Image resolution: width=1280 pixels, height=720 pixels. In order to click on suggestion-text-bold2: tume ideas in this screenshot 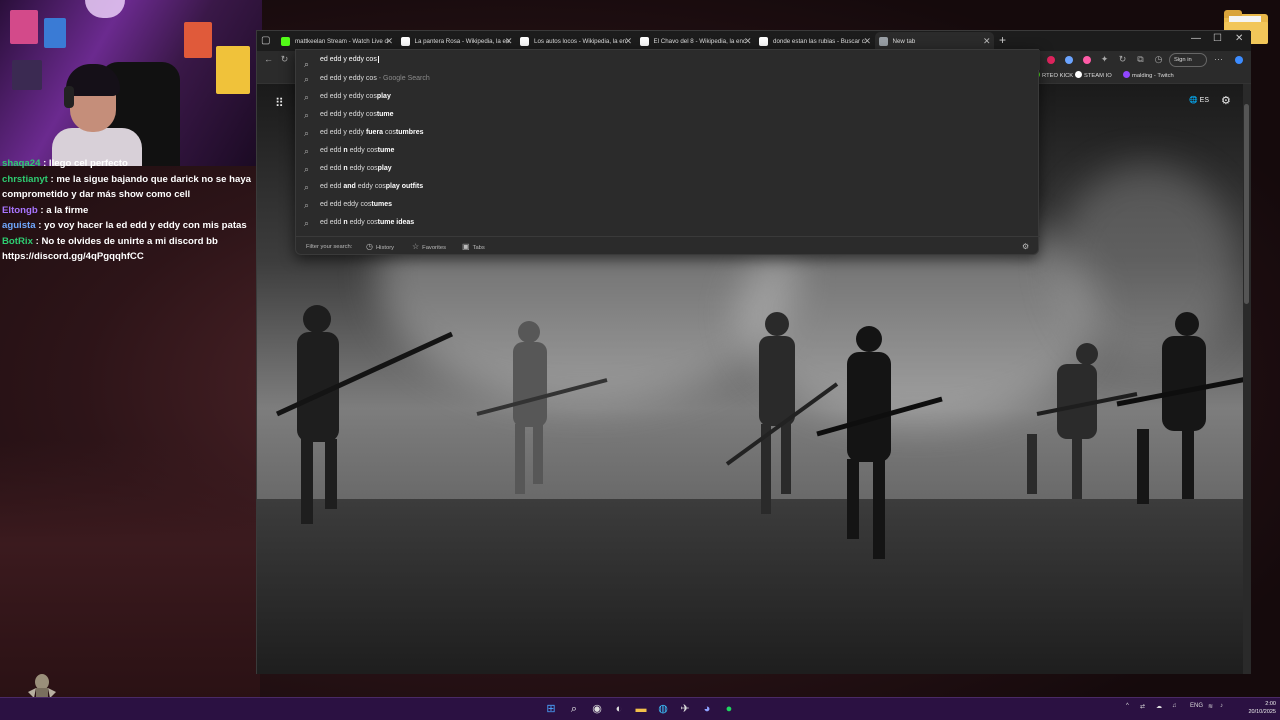, I will do `click(396, 222)`.